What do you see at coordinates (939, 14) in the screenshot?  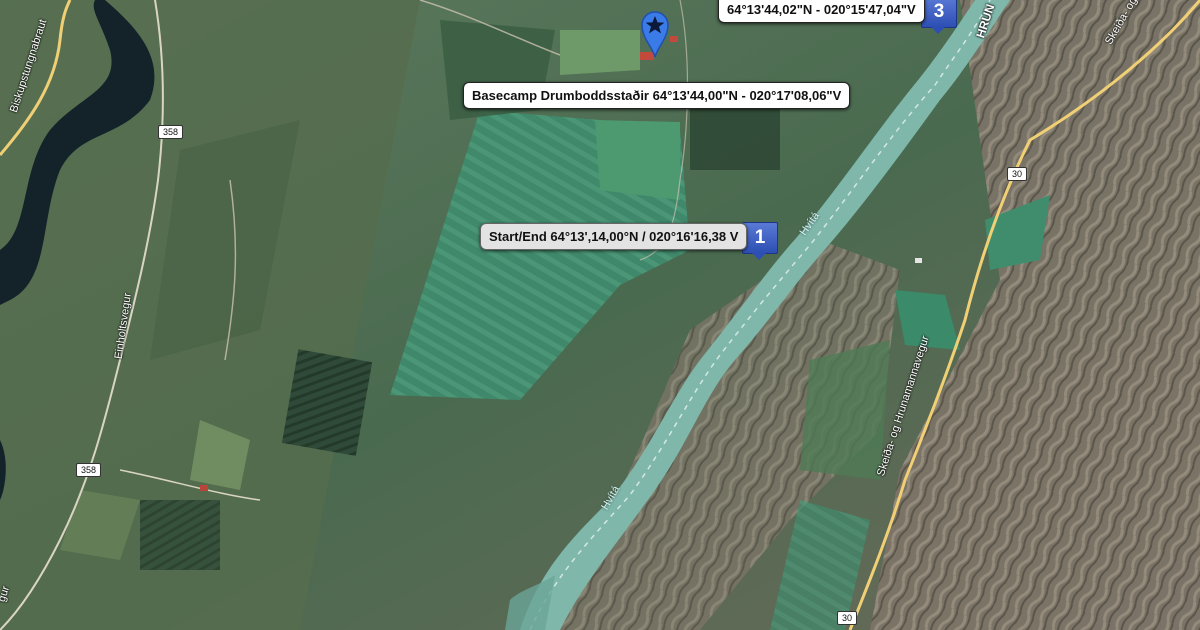 I see `waypoint-number: 3` at bounding box center [939, 14].